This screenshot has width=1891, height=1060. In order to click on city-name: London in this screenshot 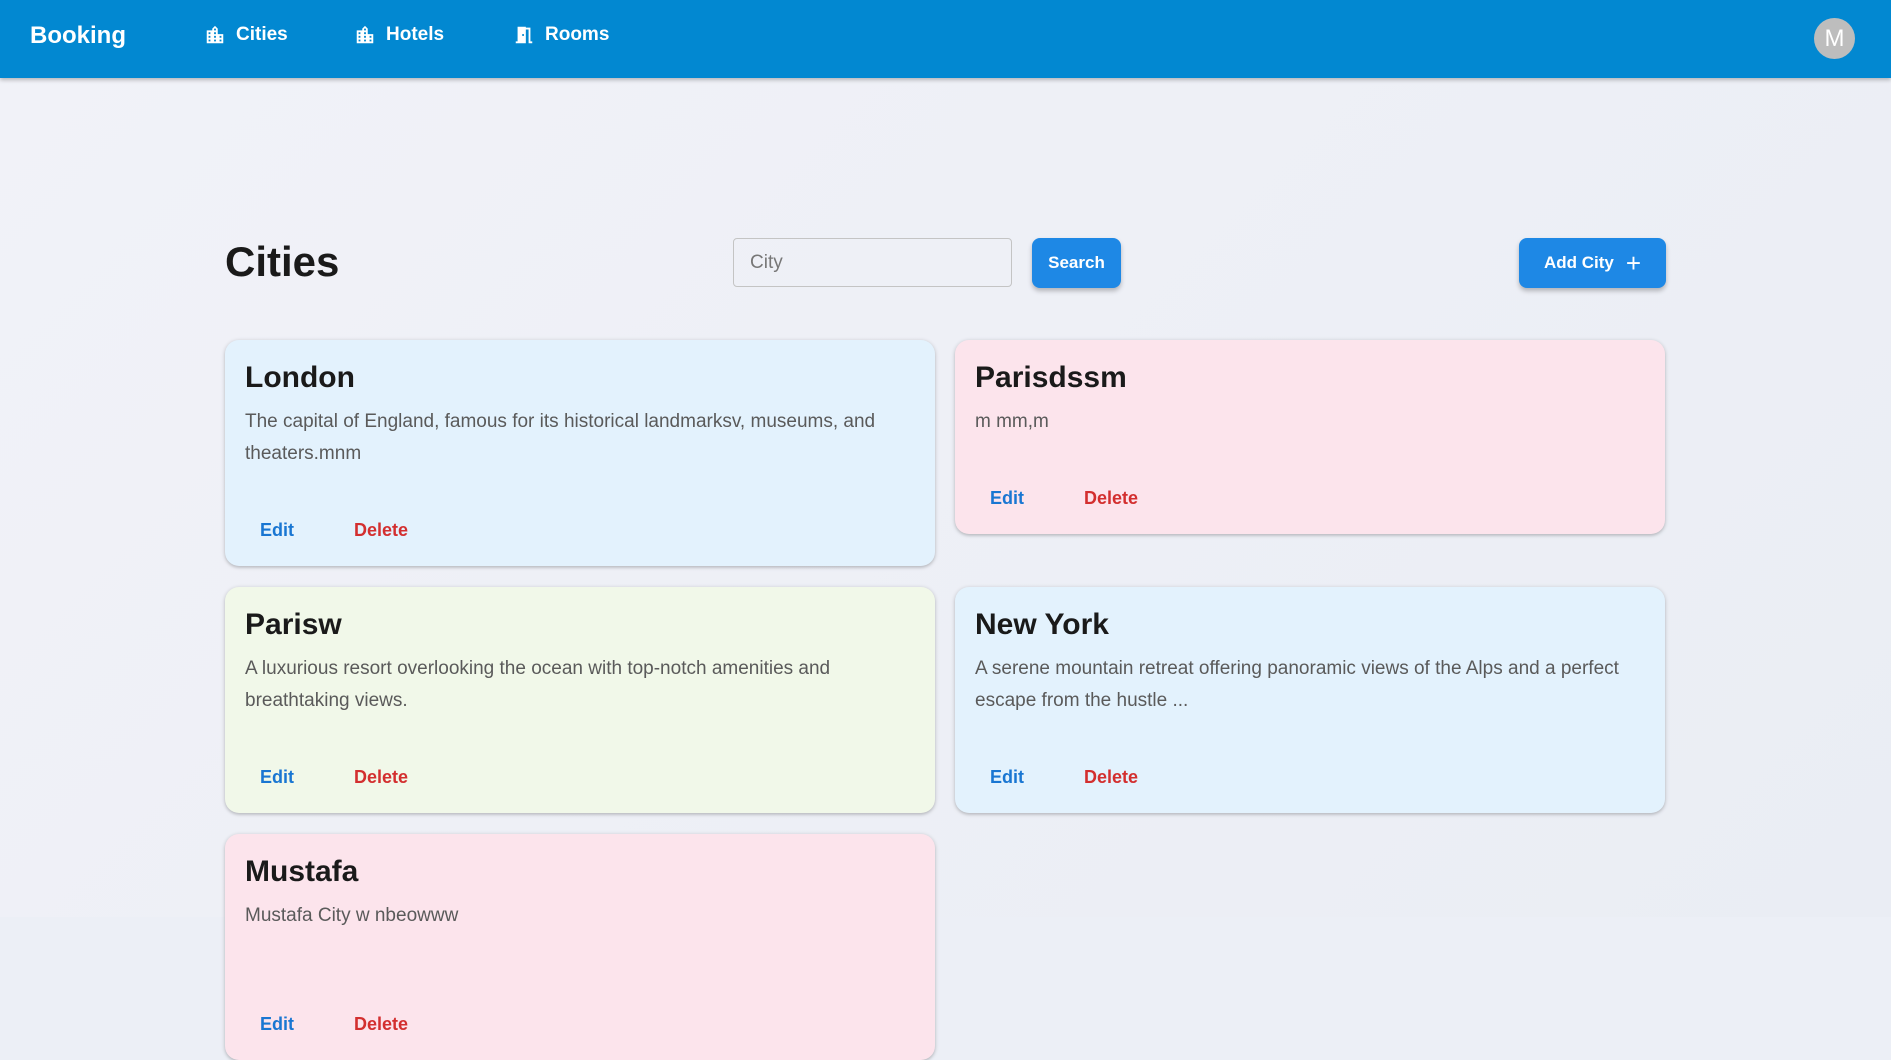, I will do `click(300, 377)`.